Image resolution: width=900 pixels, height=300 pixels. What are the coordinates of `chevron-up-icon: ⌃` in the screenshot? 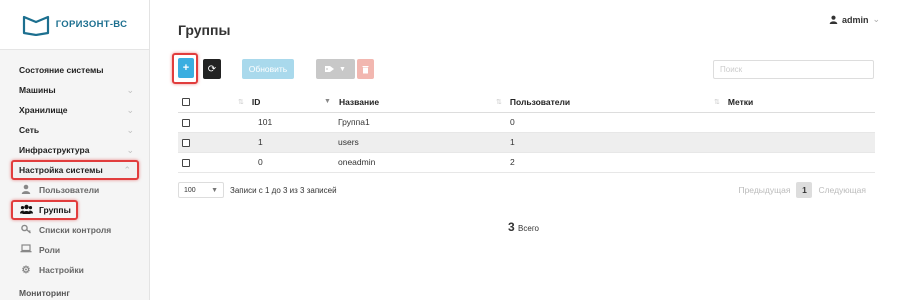 It's located at (127, 169).